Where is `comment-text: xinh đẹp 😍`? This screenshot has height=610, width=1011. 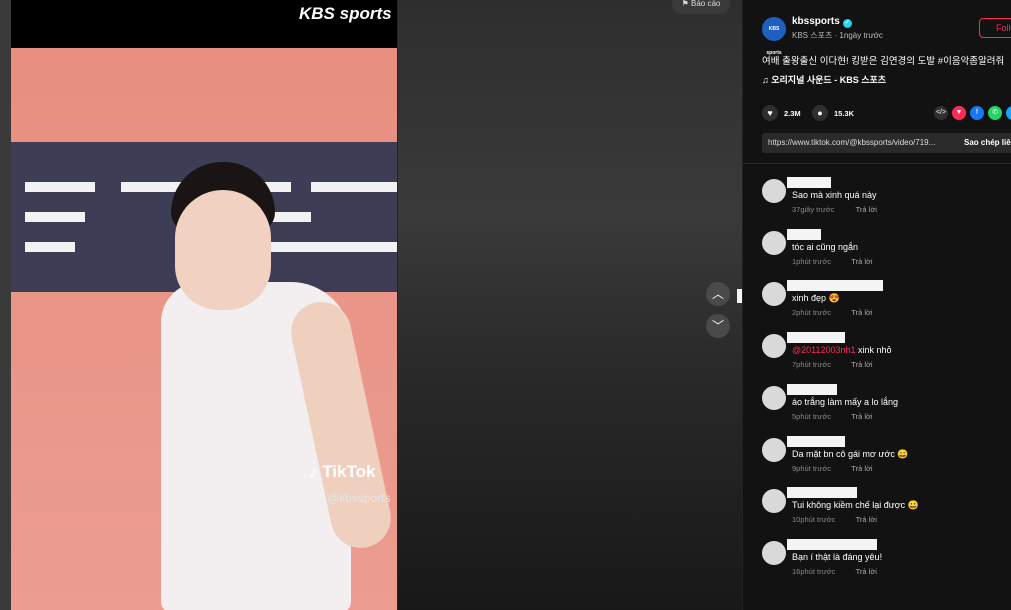 comment-text: xinh đẹp 😍 is located at coordinates (816, 298).